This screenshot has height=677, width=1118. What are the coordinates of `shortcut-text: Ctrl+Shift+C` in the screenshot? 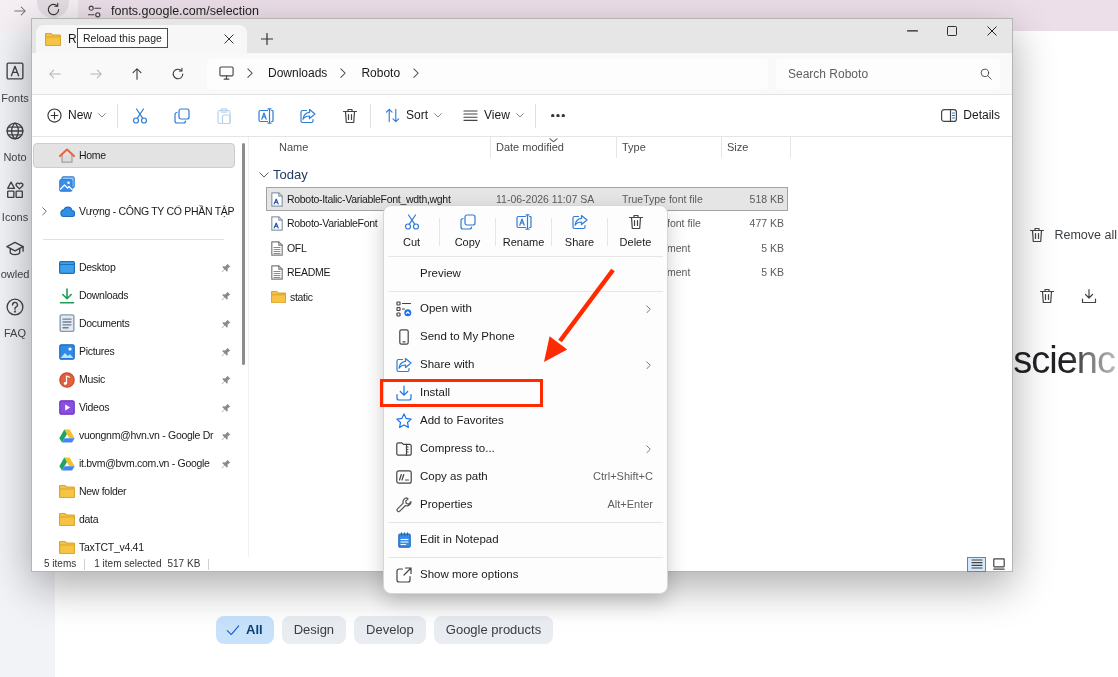 It's located at (623, 477).